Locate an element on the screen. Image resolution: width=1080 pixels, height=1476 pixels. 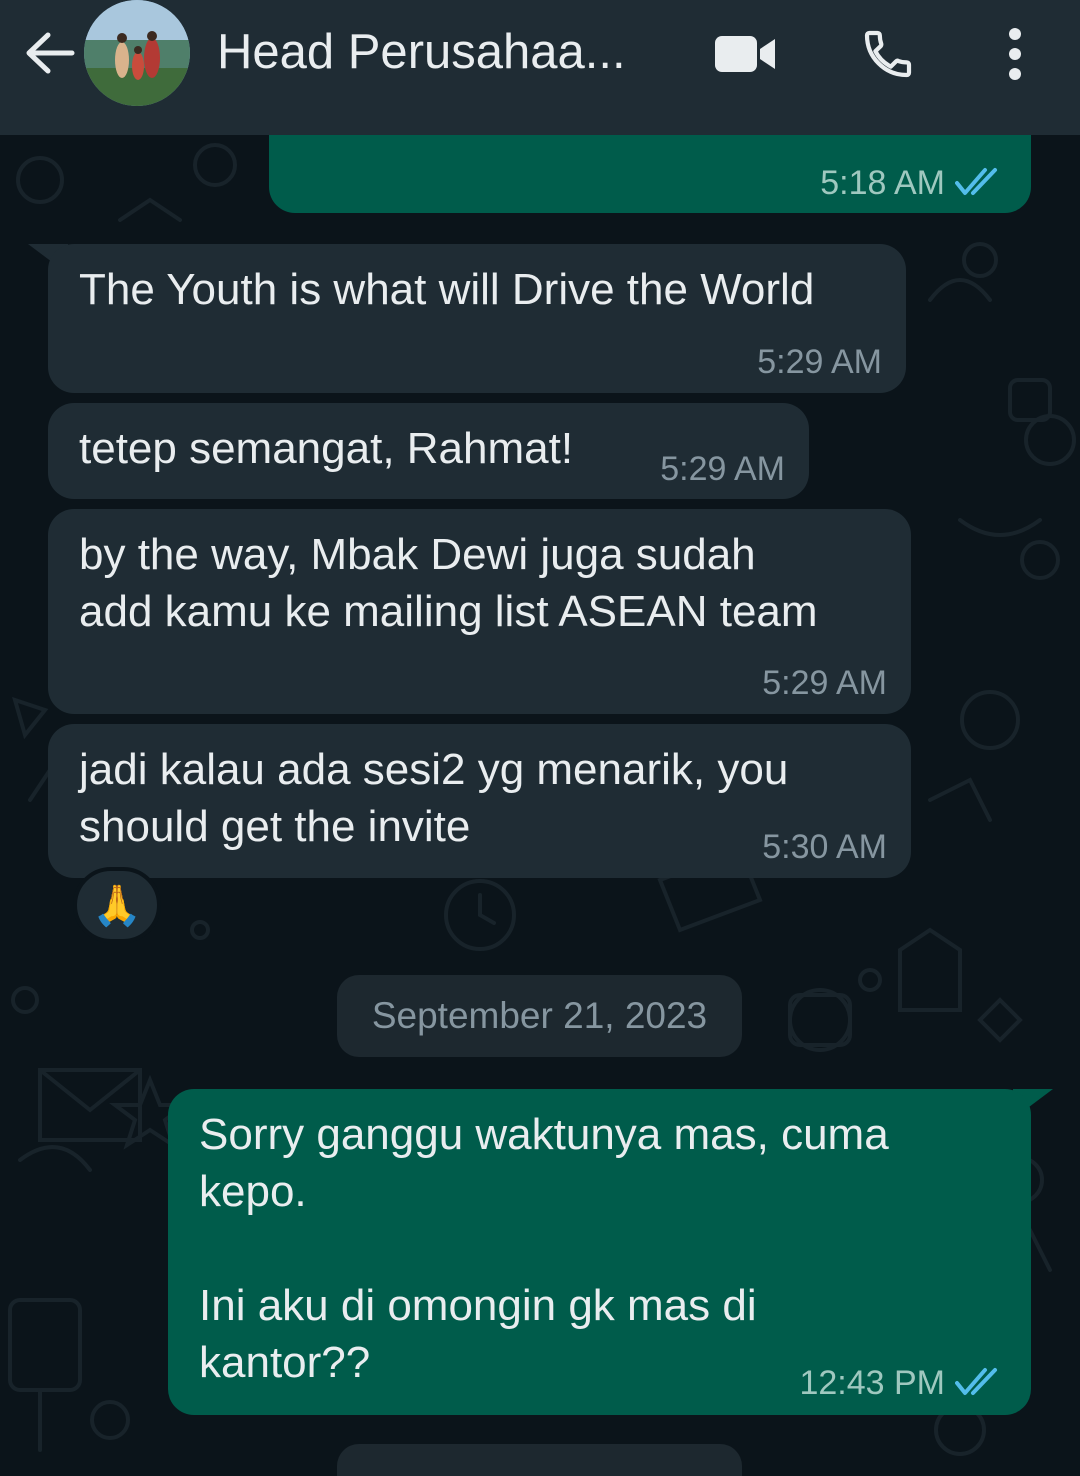
back-button is located at coordinates (50, 53).